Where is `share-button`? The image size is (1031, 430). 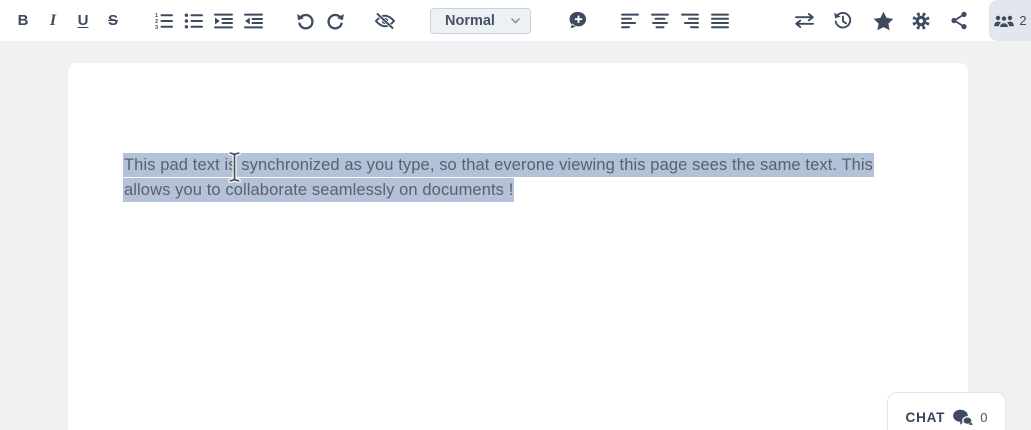
share-button is located at coordinates (959, 20).